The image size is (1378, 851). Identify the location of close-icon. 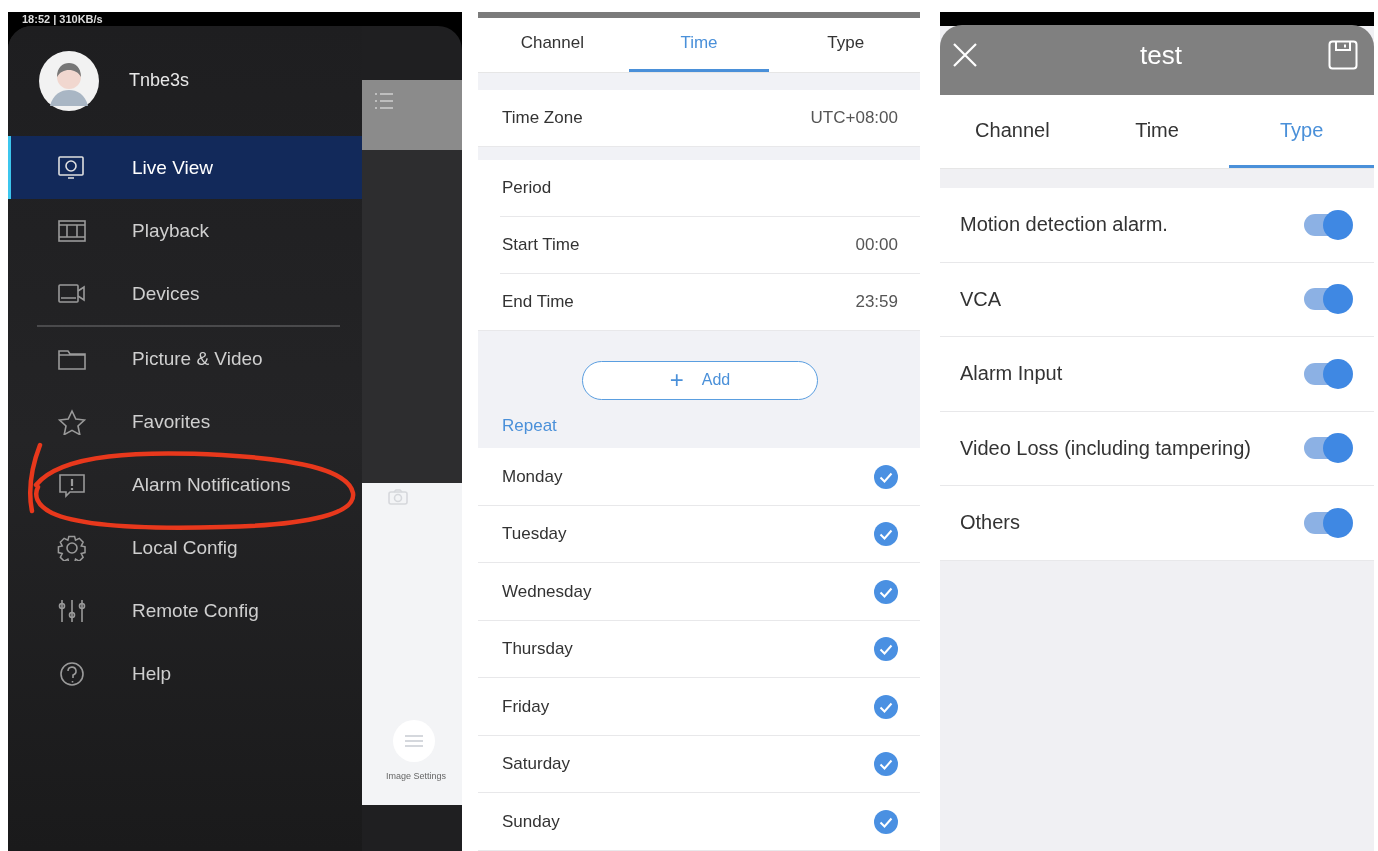
(965, 55).